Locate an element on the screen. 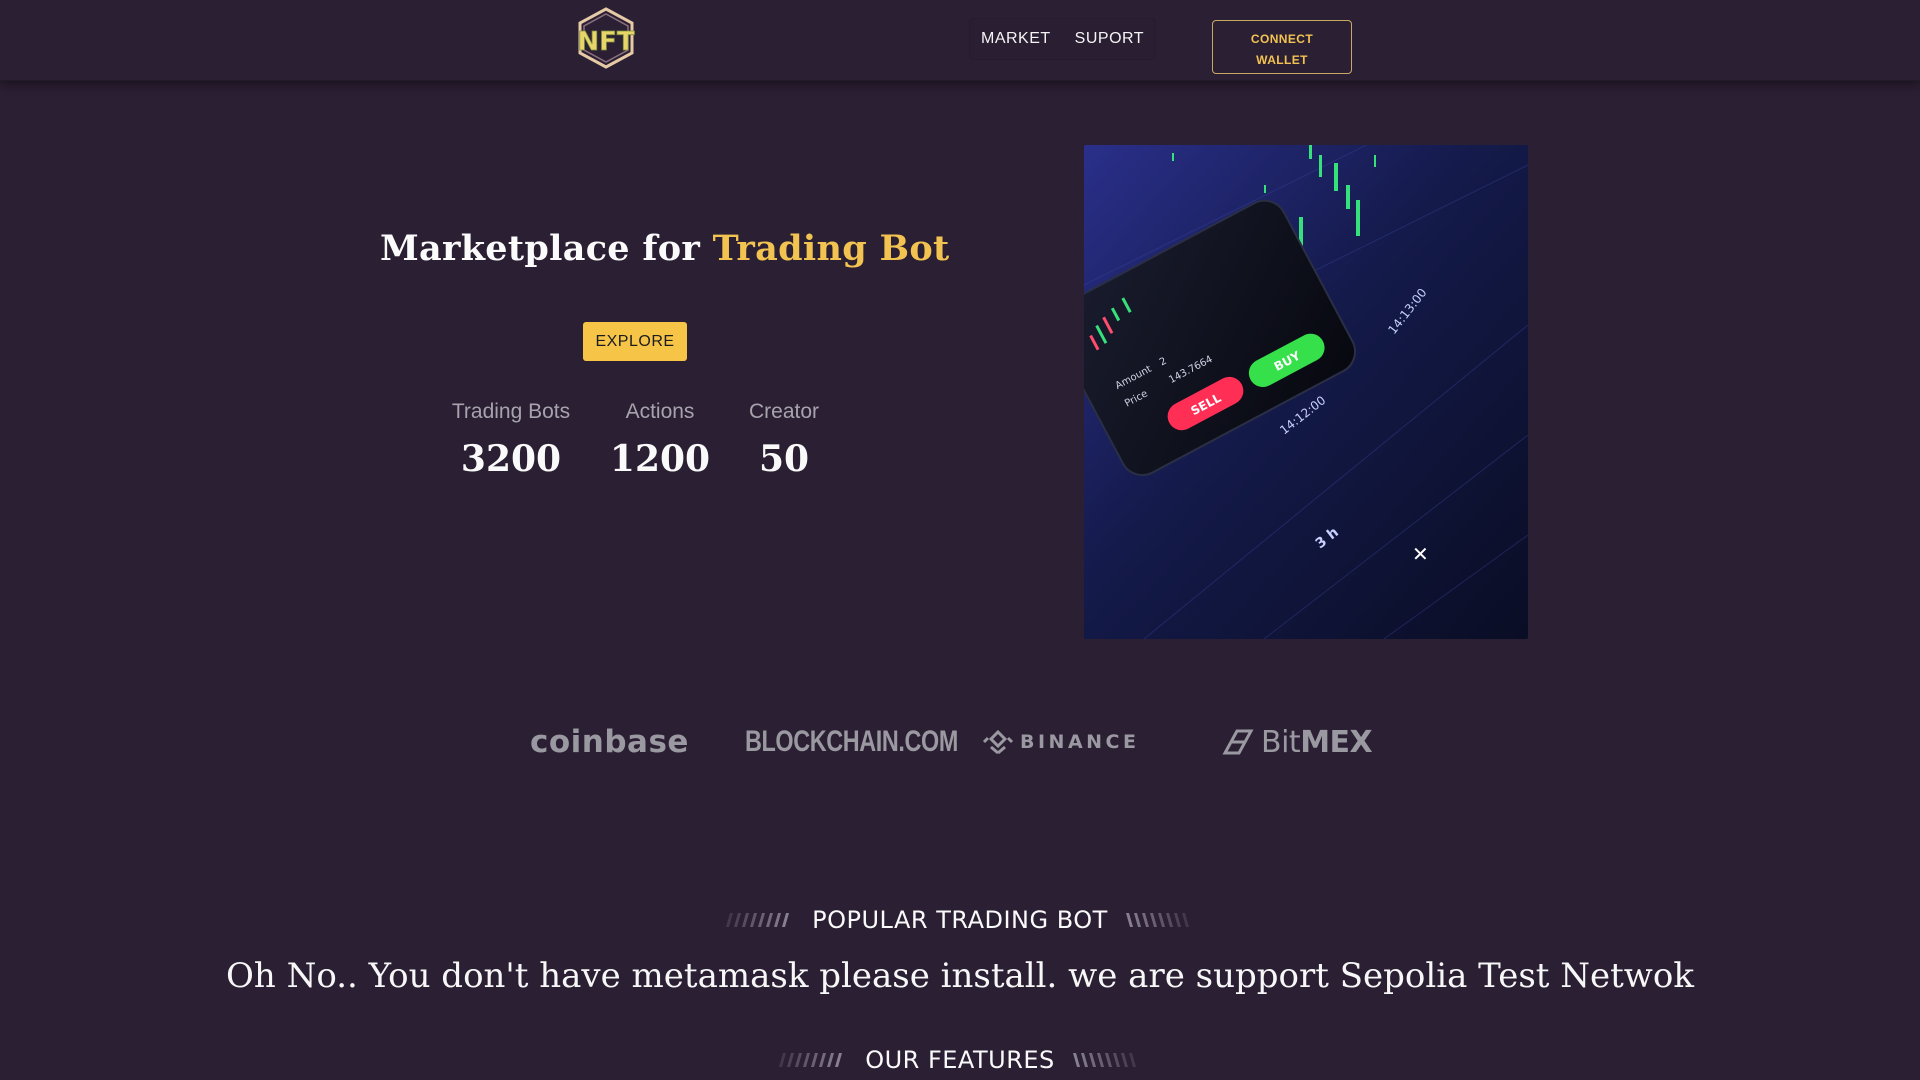  partner-coinbase-name: coinbase is located at coordinates (609, 742).